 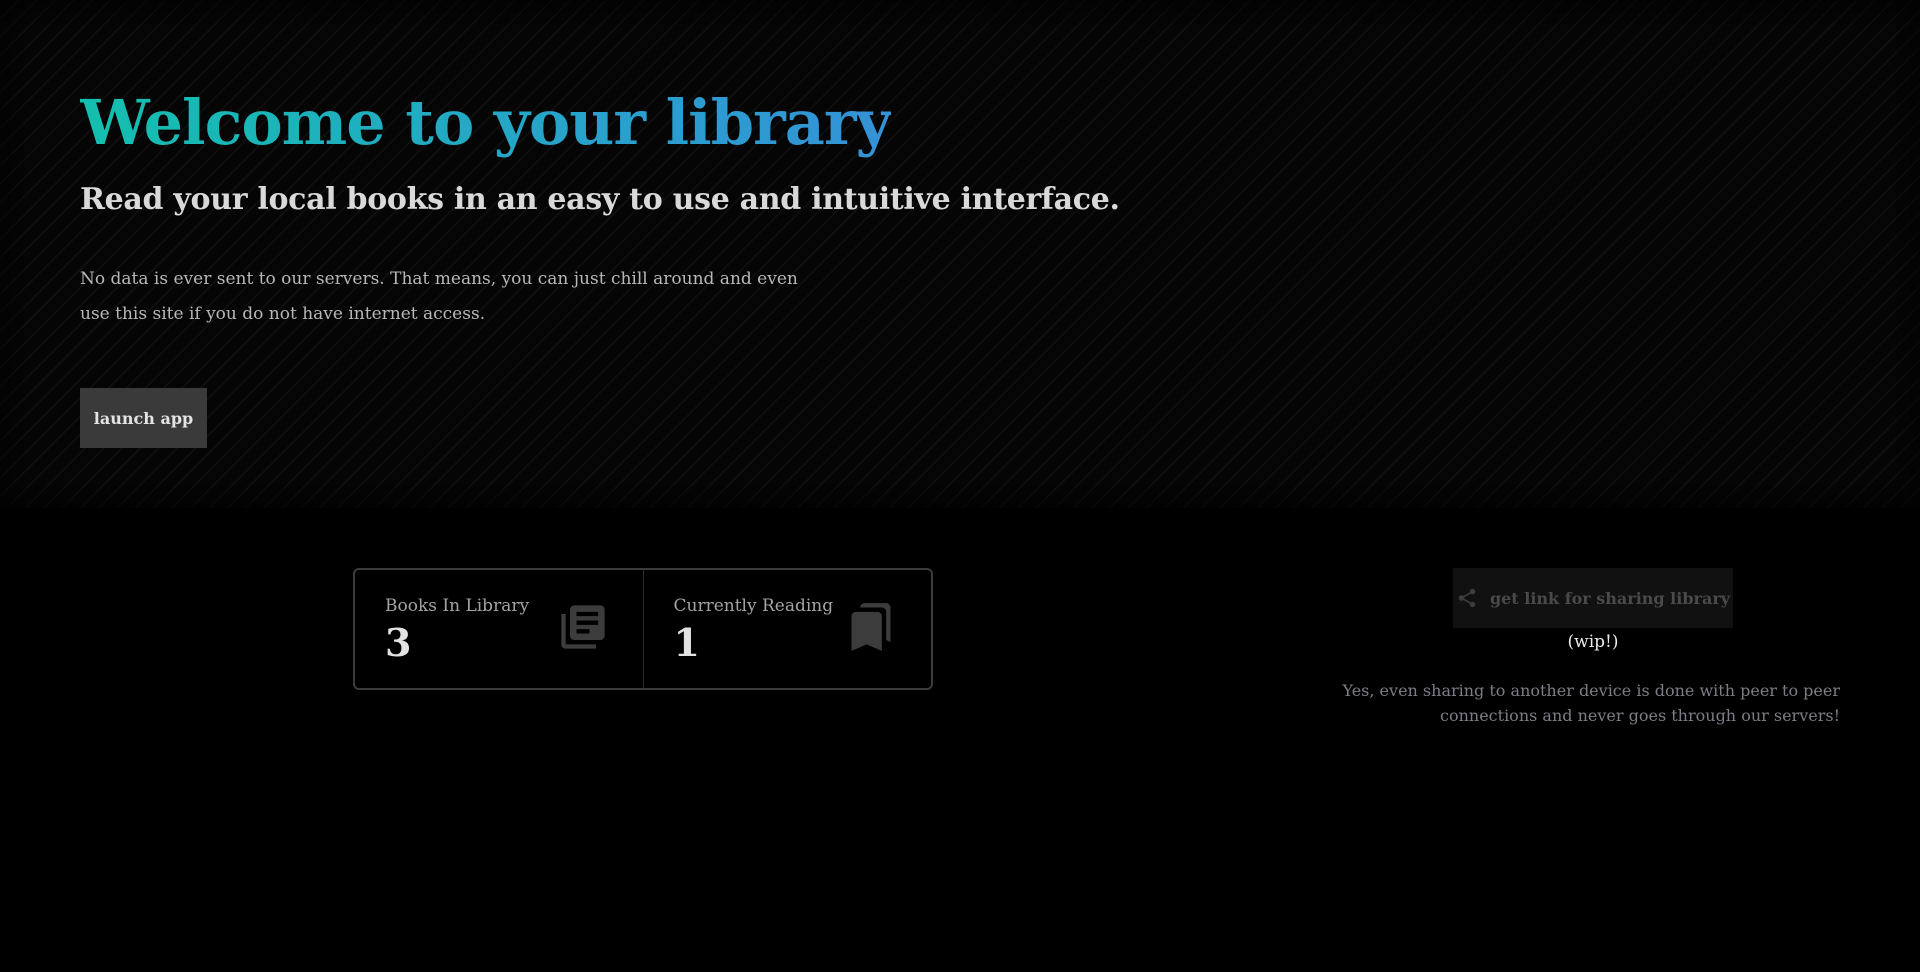 I want to click on stat-currently-reading: Currently Reading 1, so click(x=787, y=629).